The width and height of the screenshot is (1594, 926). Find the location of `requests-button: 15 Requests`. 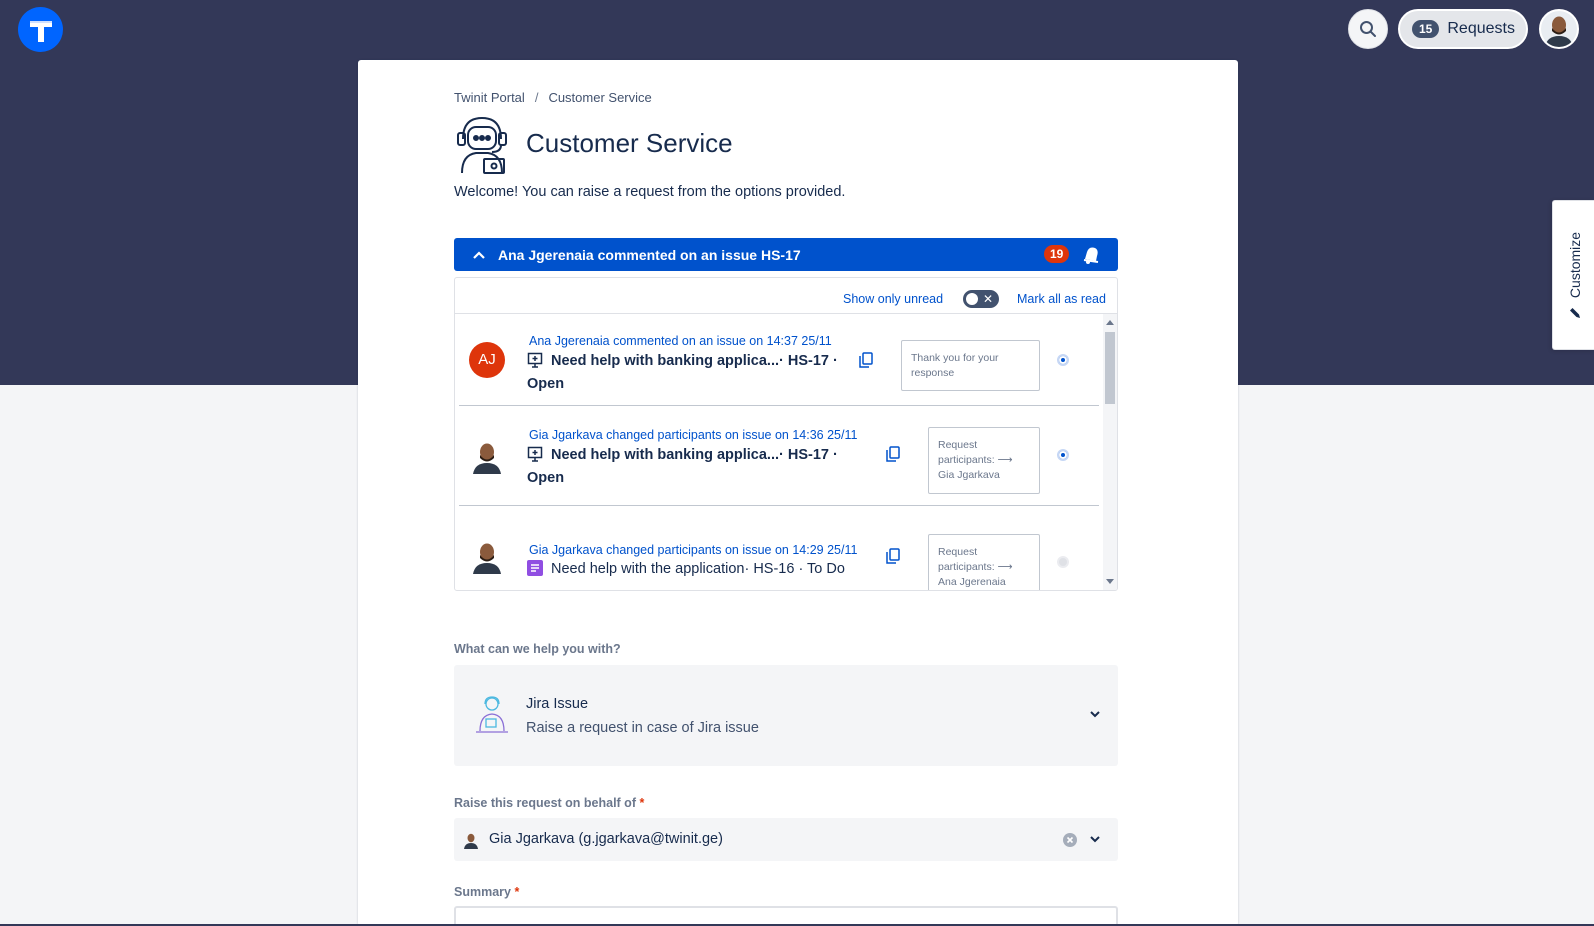

requests-button: 15 Requests is located at coordinates (1463, 29).